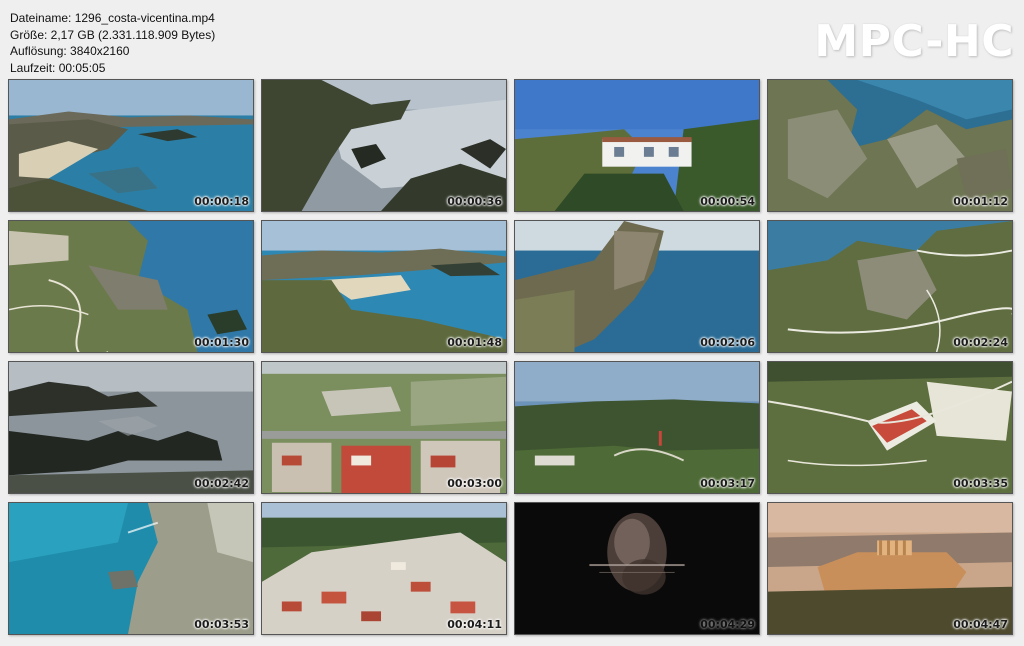  Describe the element at coordinates (474, 201) in the screenshot. I see `timestamp: 00:00:36` at that location.